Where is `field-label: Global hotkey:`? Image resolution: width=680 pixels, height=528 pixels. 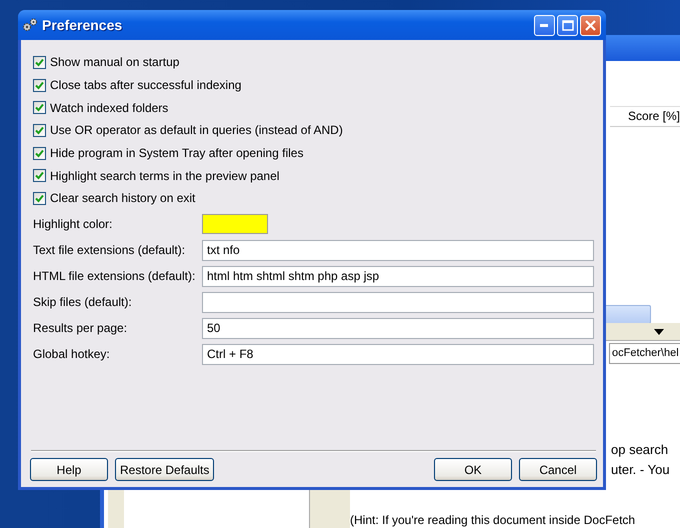
field-label: Global hotkey: is located at coordinates (71, 354).